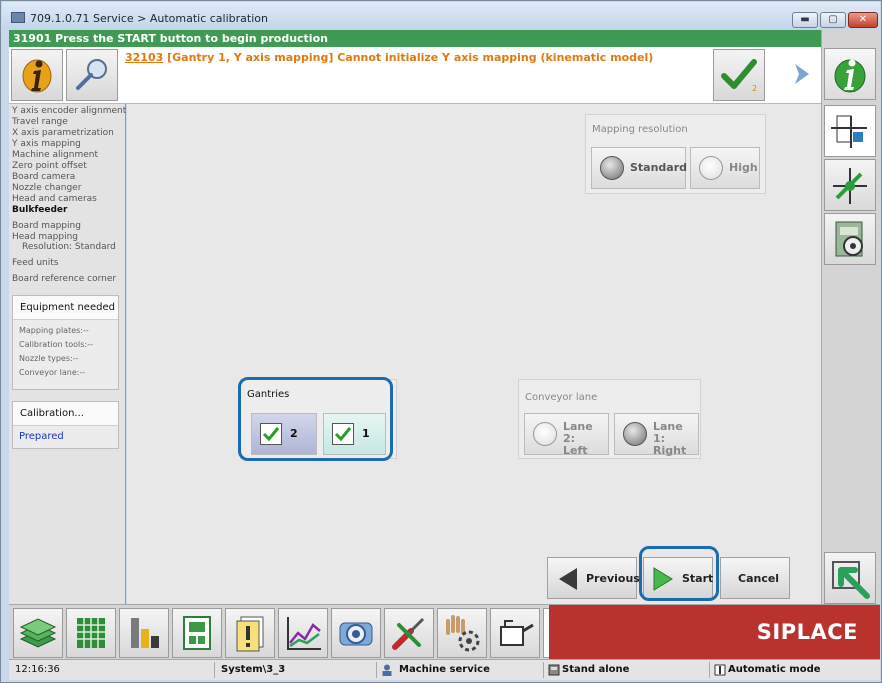  I want to click on stack-button, so click(38, 633).